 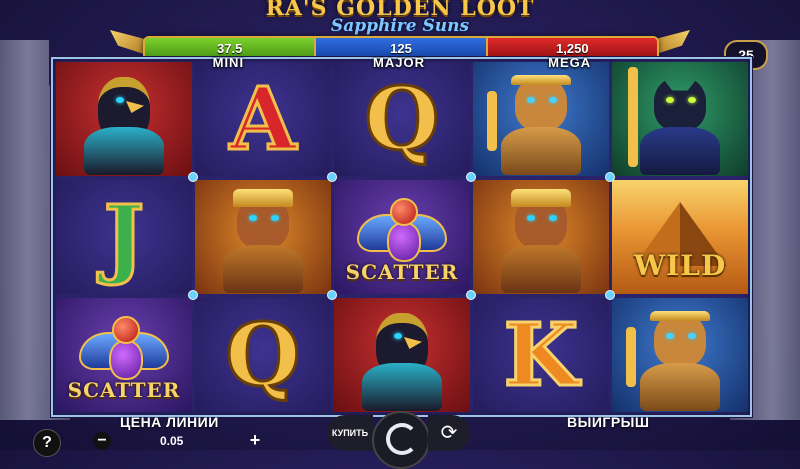 What do you see at coordinates (255, 440) in the screenshot?
I see `increase-bet-button: +` at bounding box center [255, 440].